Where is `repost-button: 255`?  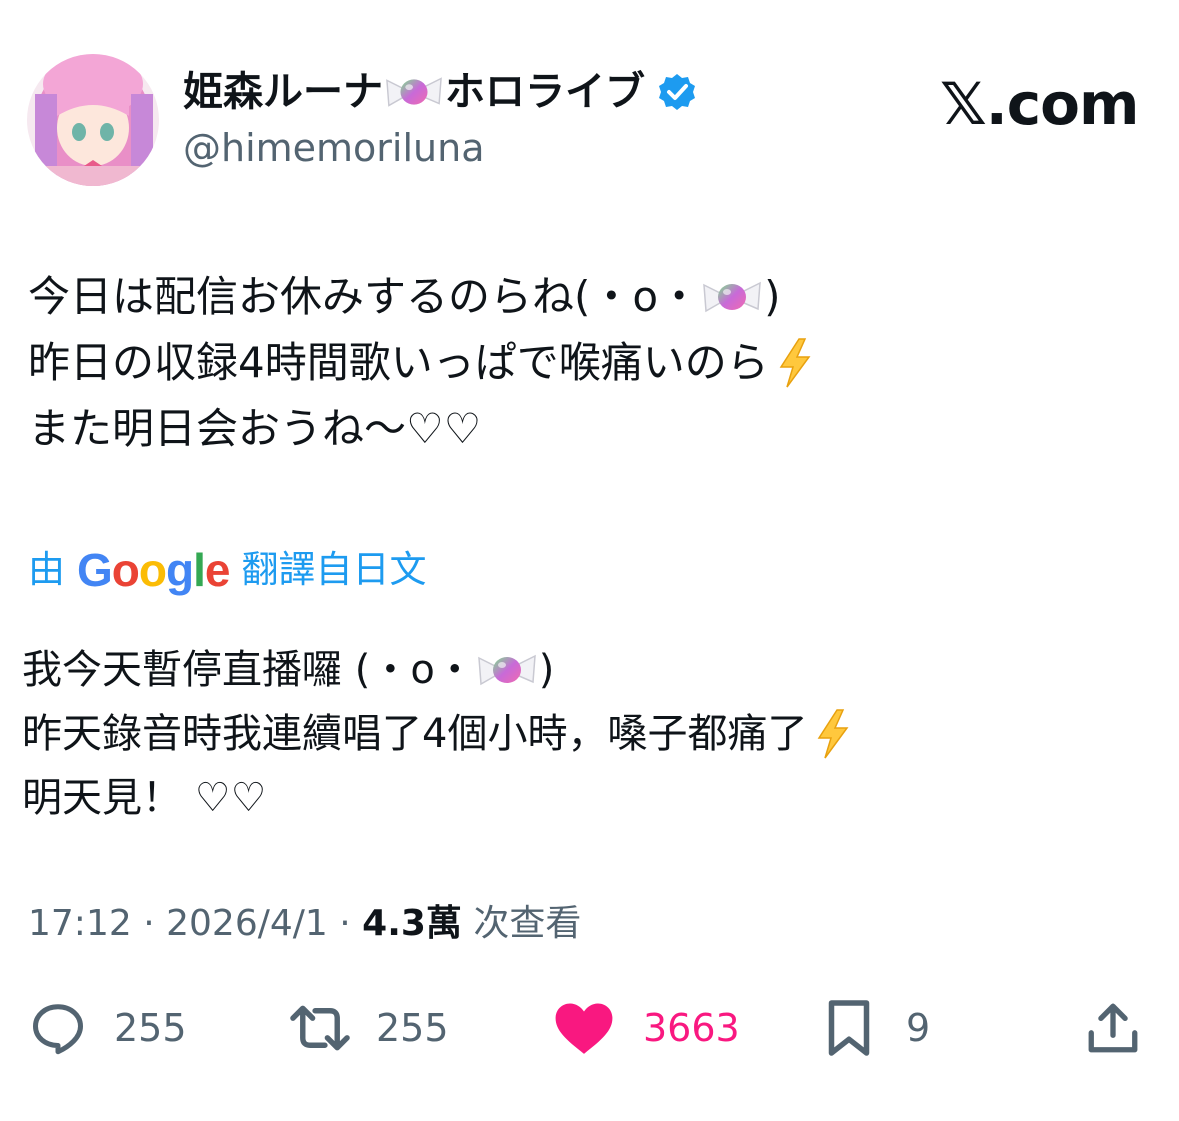 repost-button: 255 is located at coordinates (368, 1028).